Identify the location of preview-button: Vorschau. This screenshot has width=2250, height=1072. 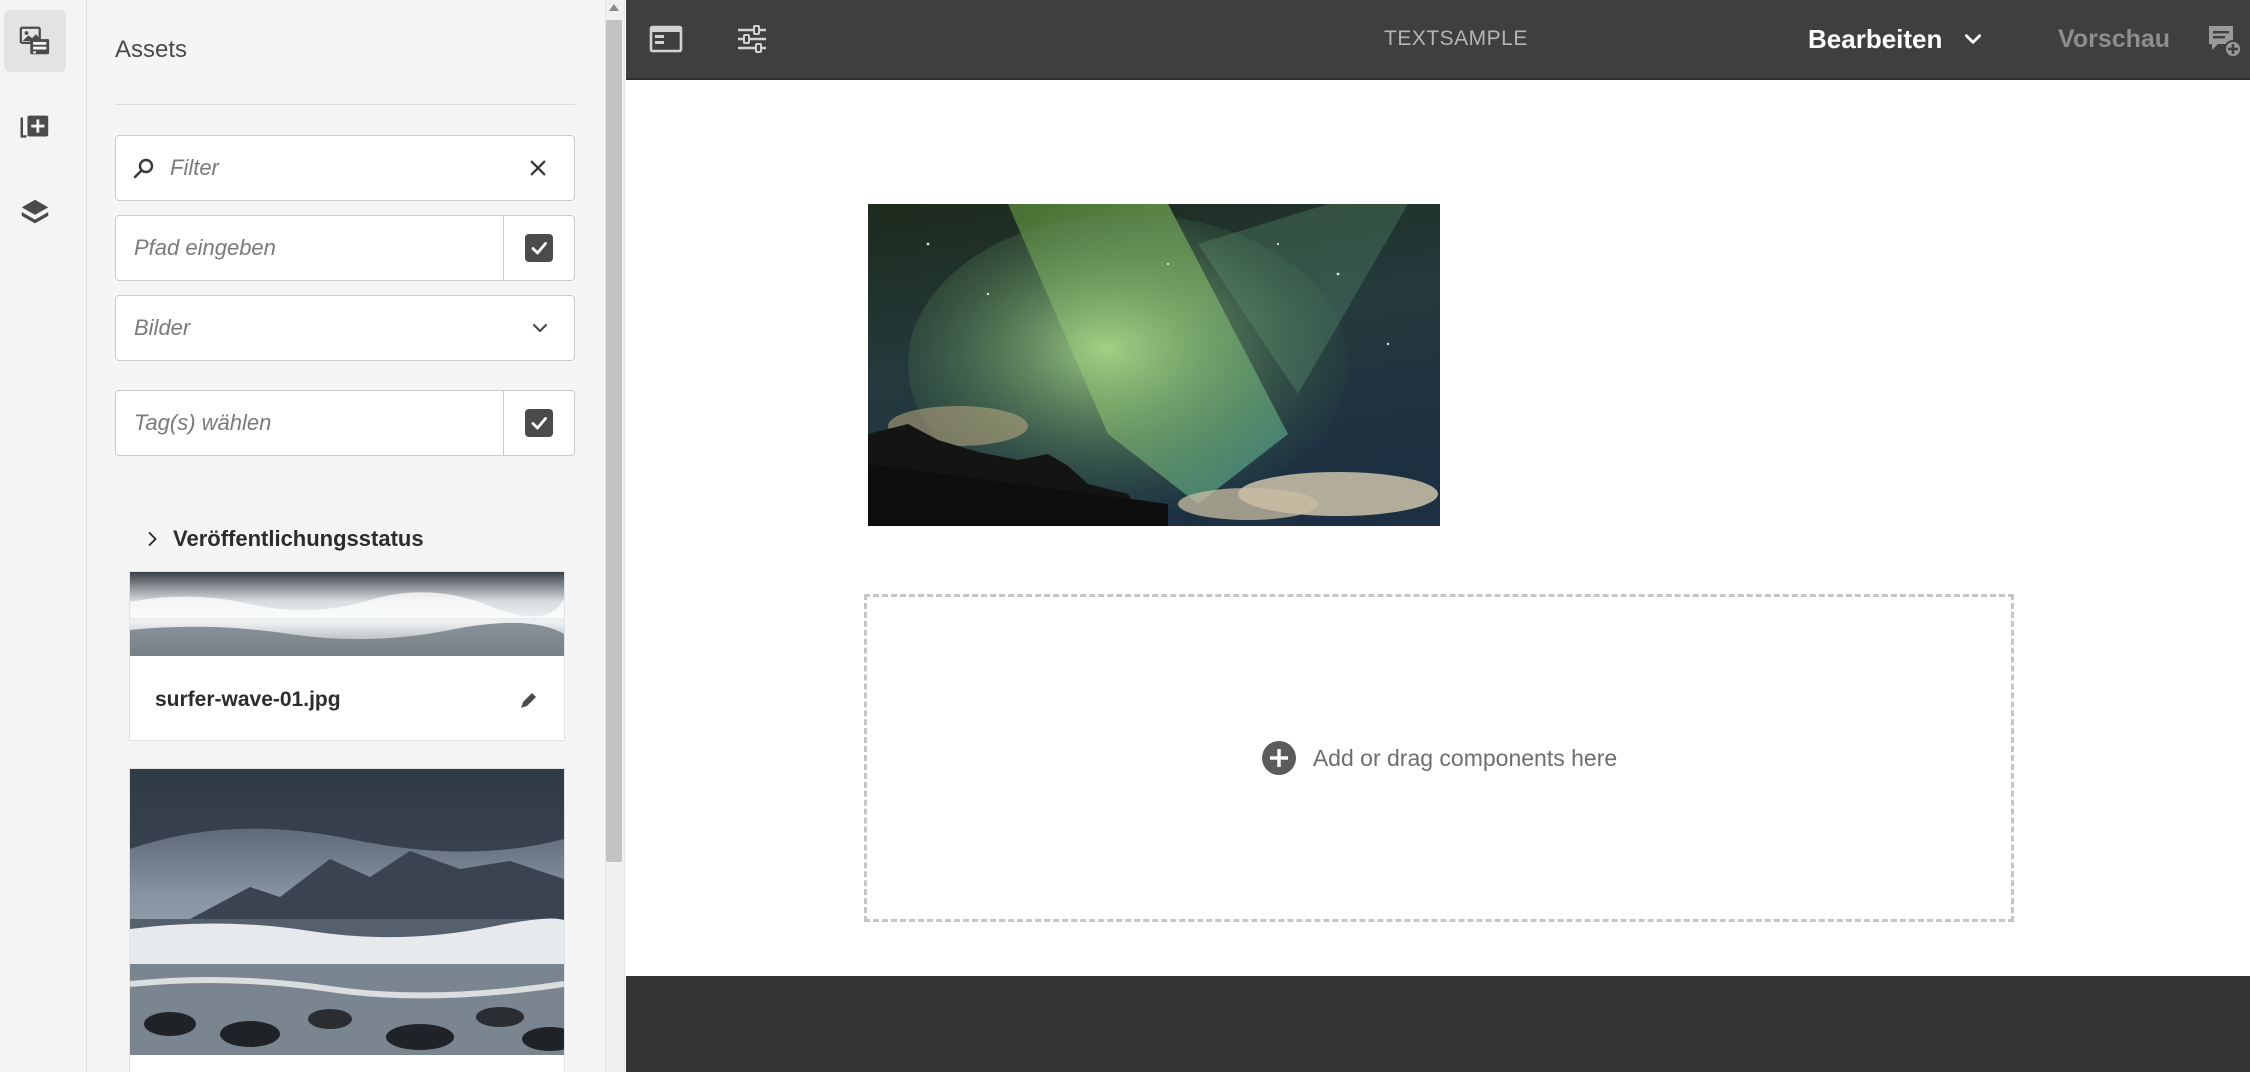
(2114, 39).